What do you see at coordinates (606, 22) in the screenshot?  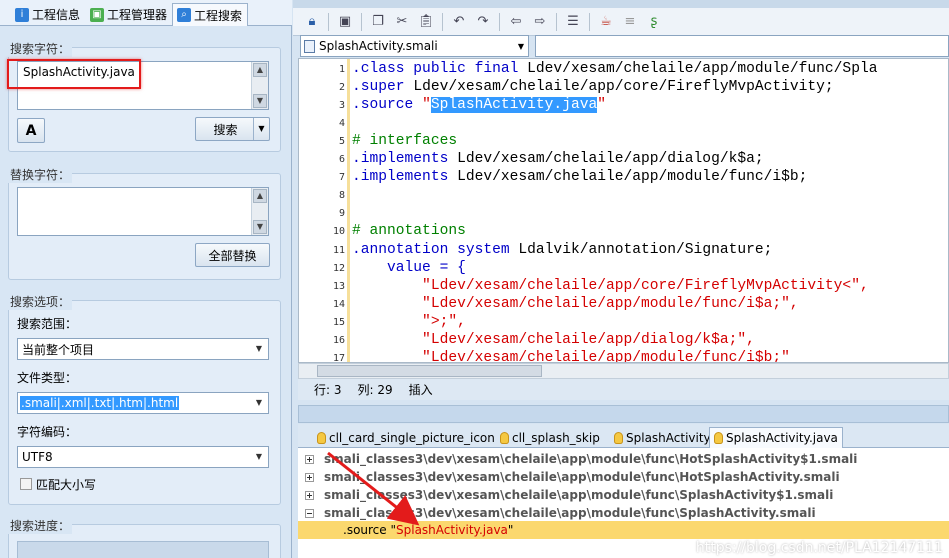 I see `java-icon: ☕︎` at bounding box center [606, 22].